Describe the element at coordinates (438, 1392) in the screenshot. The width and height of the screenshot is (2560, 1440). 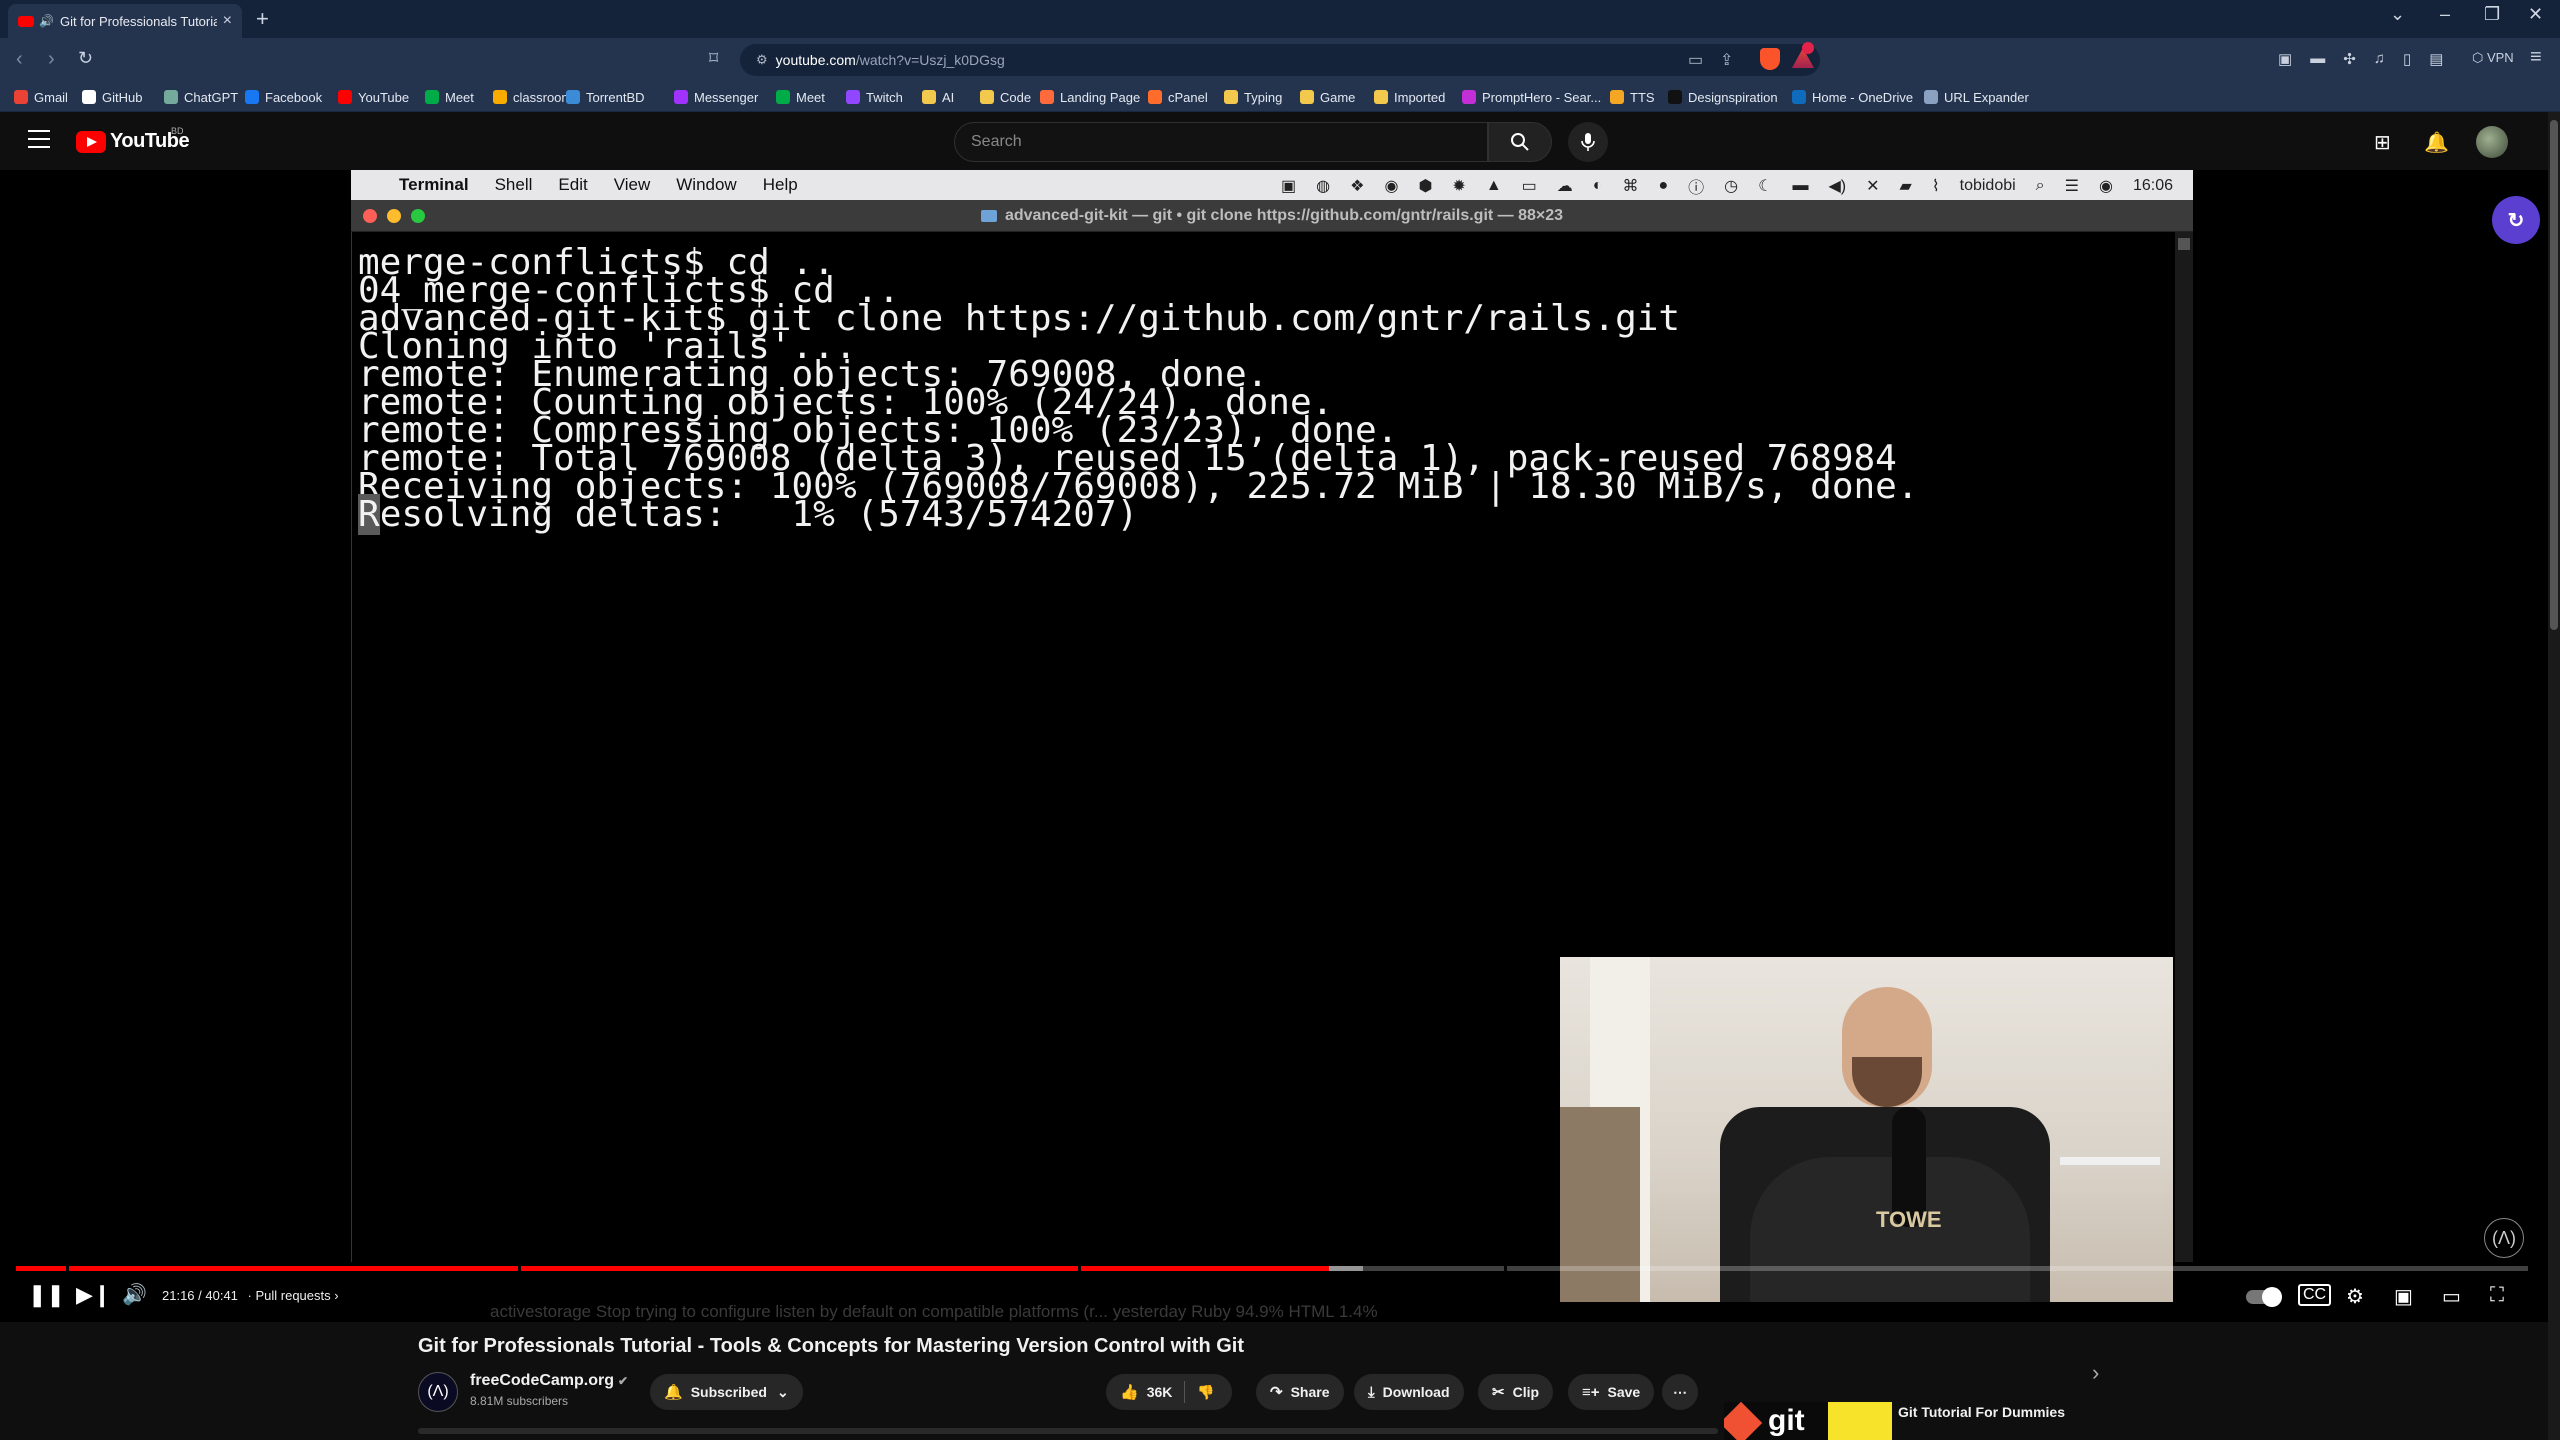
I see `channel-avatar: (Λ)` at that location.